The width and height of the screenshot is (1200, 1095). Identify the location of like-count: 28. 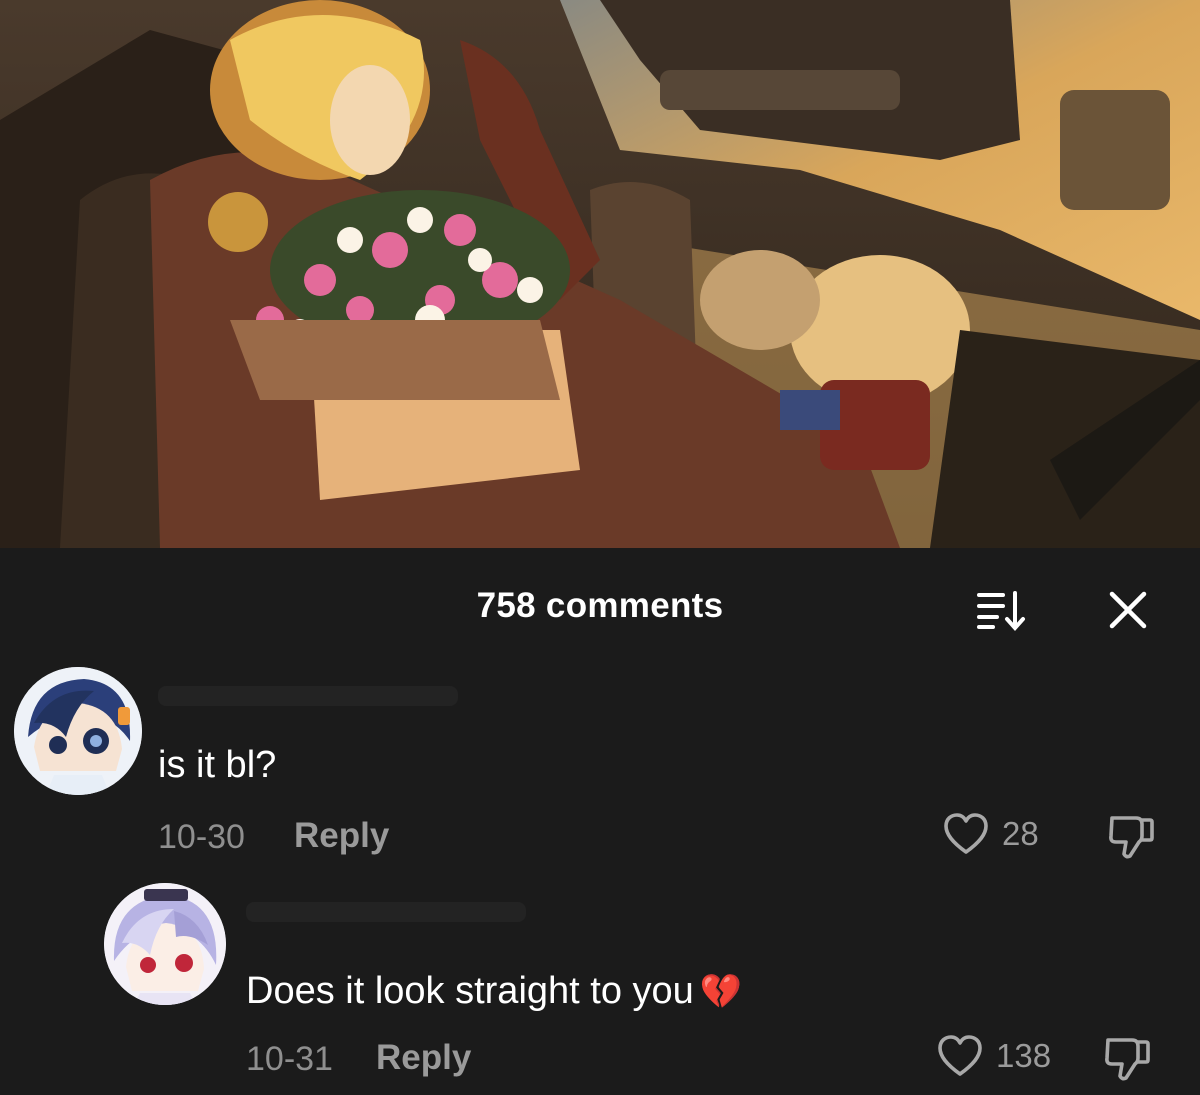
(1020, 833).